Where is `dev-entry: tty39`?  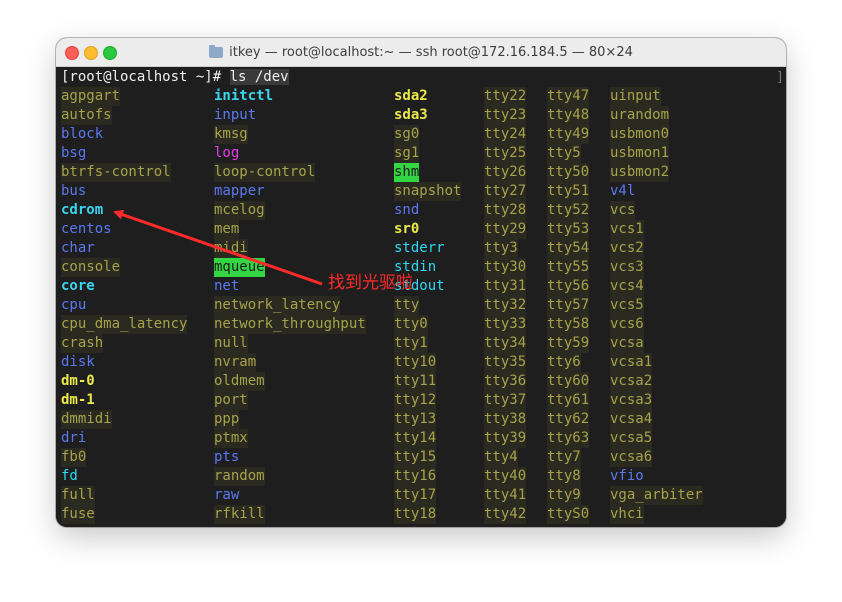 dev-entry: tty39 is located at coordinates (505, 438).